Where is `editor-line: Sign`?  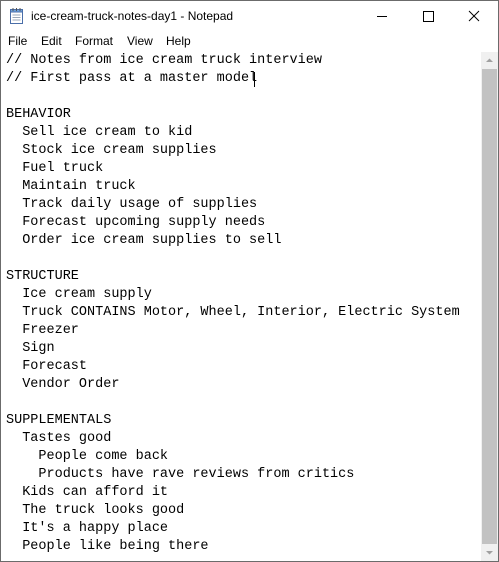
editor-line: Sign is located at coordinates (30, 348).